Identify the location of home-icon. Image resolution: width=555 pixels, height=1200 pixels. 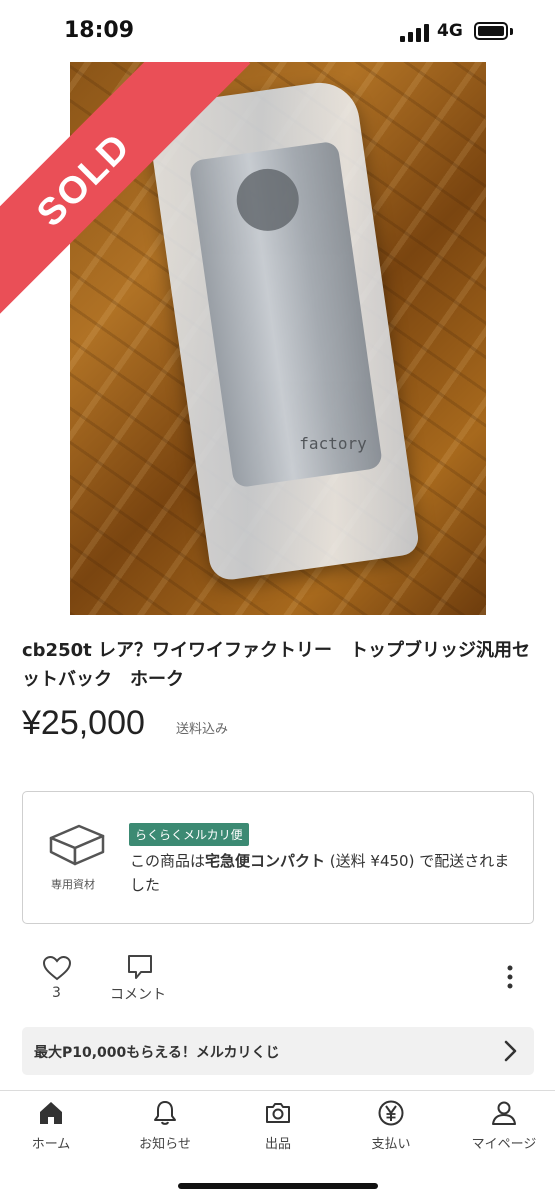
(51, 1113).